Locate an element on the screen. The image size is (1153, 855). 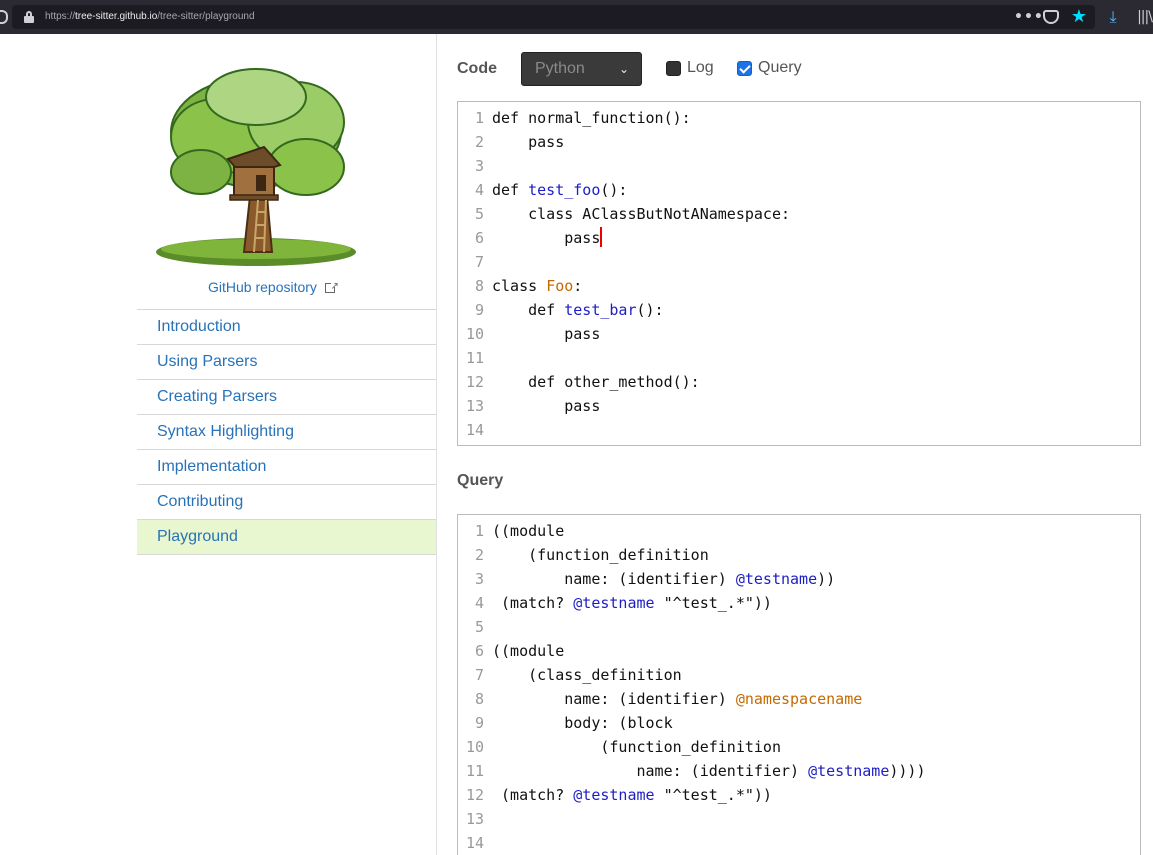
line-number: 10 is located at coordinates (474, 747).